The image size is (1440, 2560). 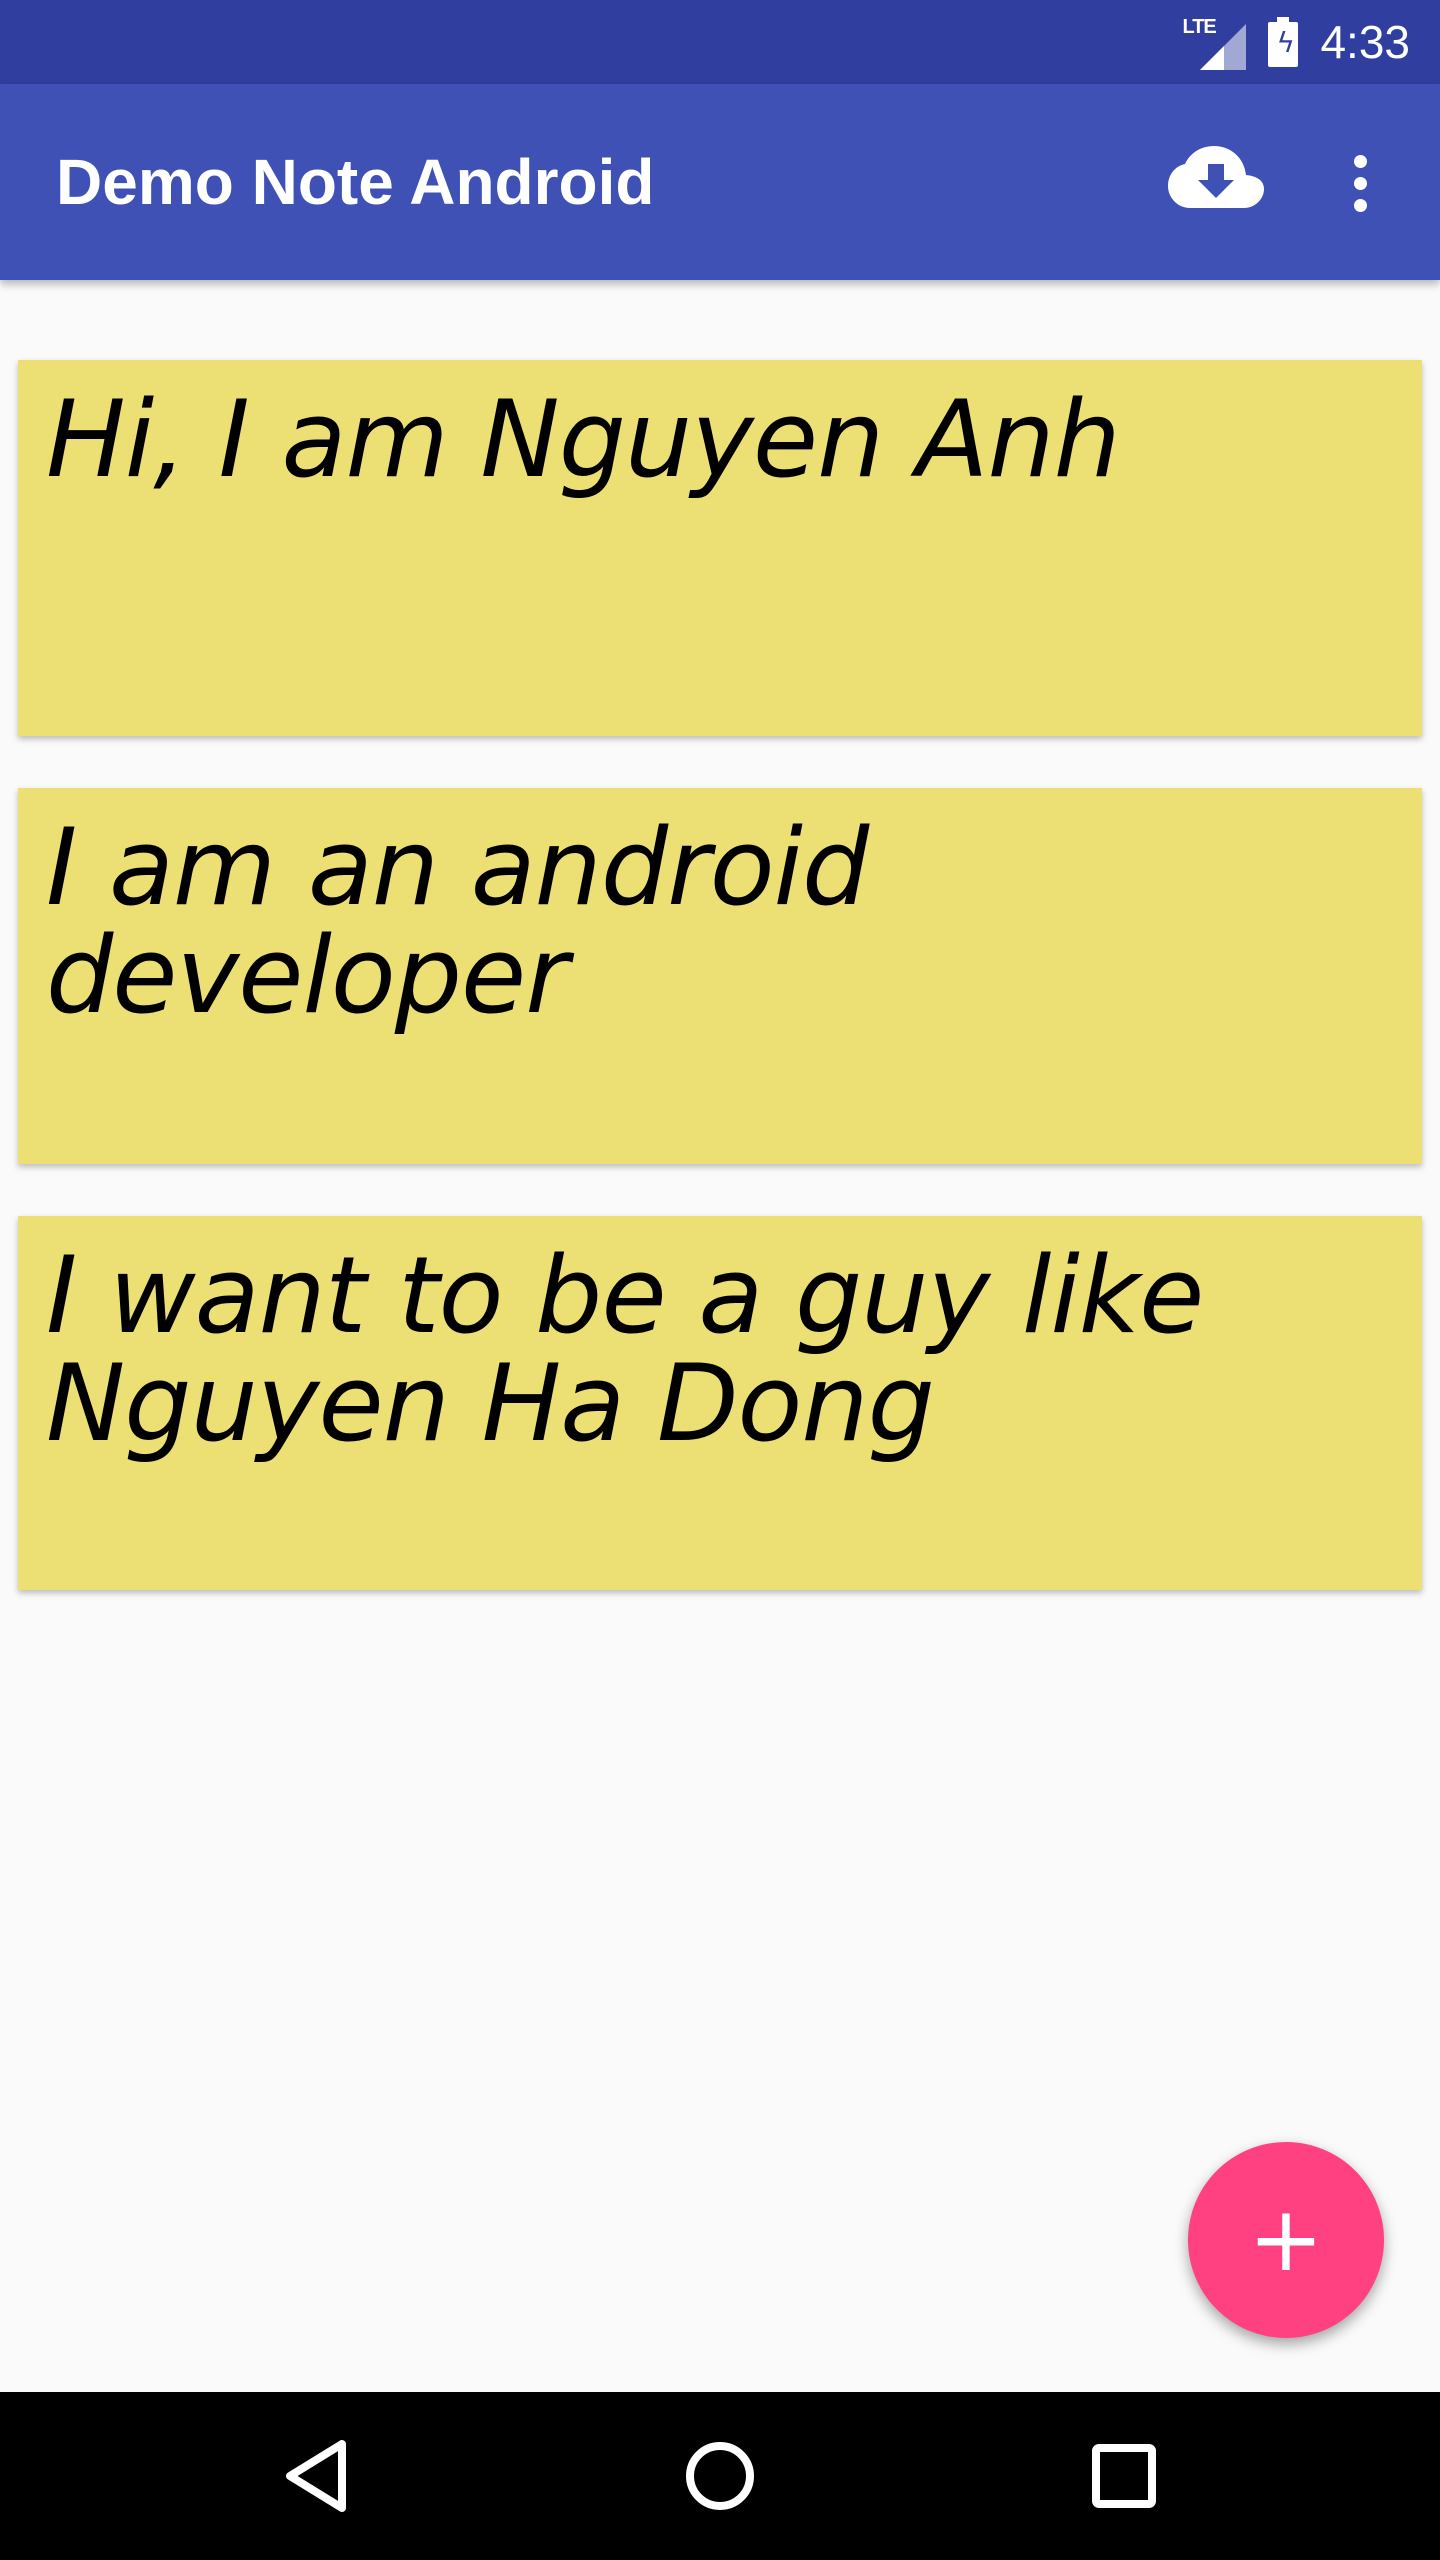 I want to click on add-icon: +, so click(x=1286, y=2239).